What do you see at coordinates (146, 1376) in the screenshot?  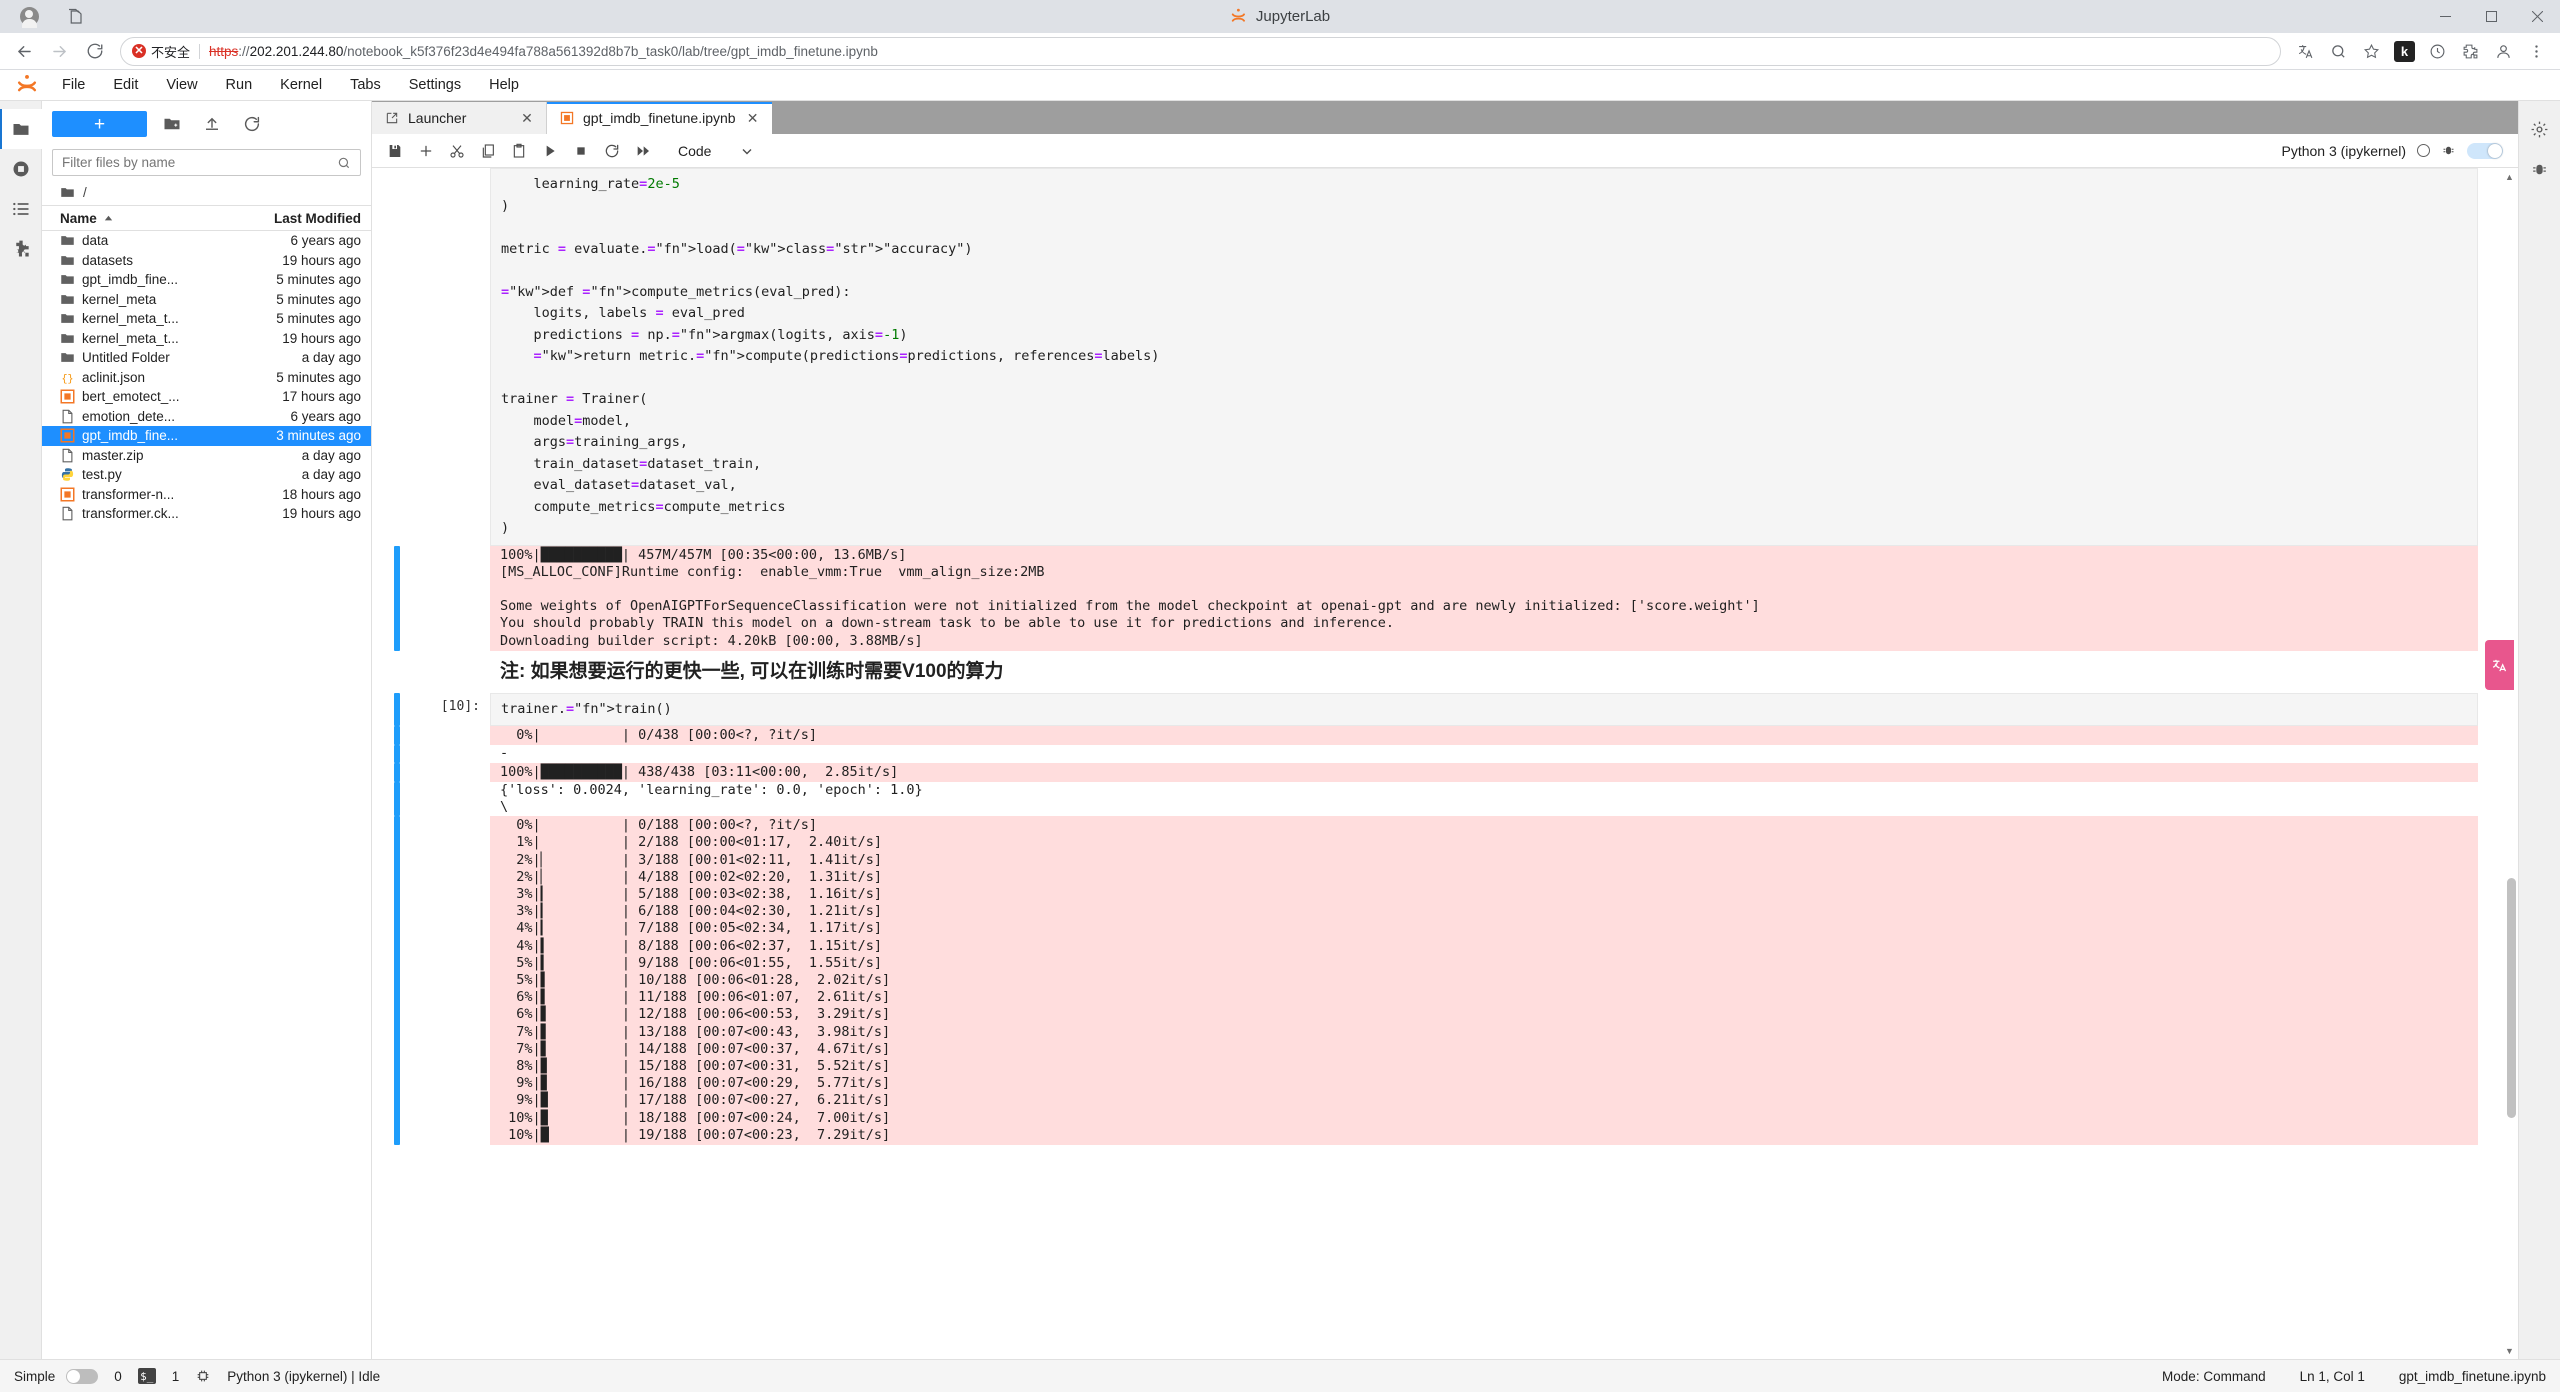 I see `terminal-icon: $_` at bounding box center [146, 1376].